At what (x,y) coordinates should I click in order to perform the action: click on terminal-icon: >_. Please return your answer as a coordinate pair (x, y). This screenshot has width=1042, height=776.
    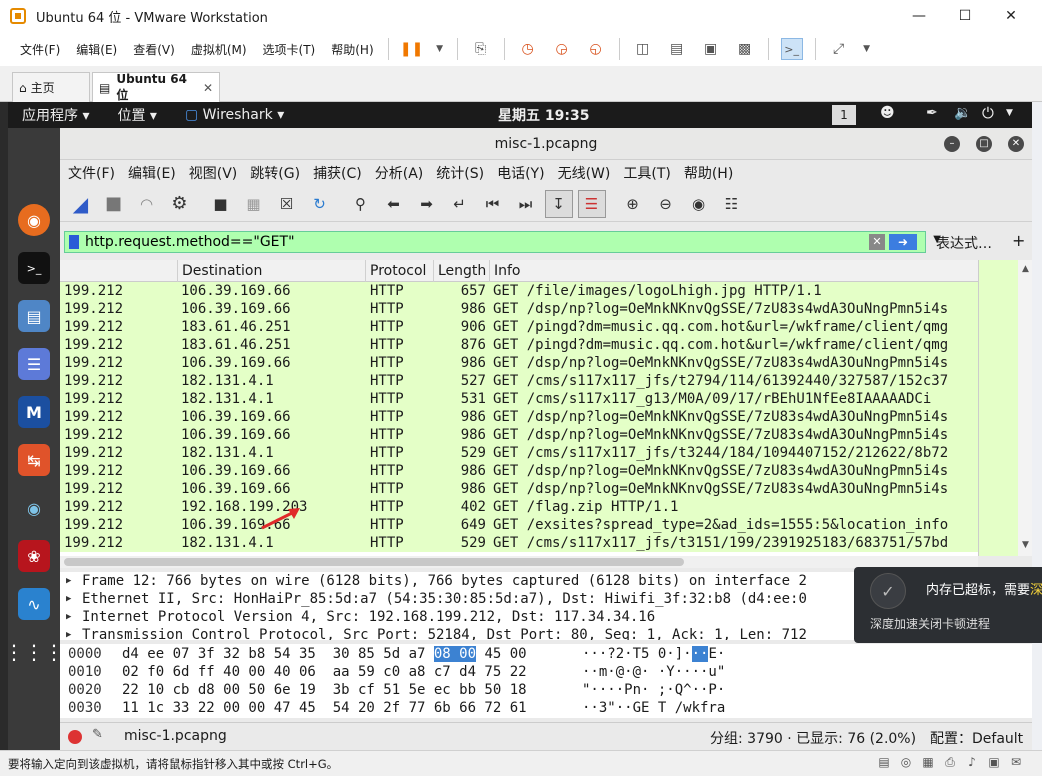
    Looking at the image, I should click on (34, 268).